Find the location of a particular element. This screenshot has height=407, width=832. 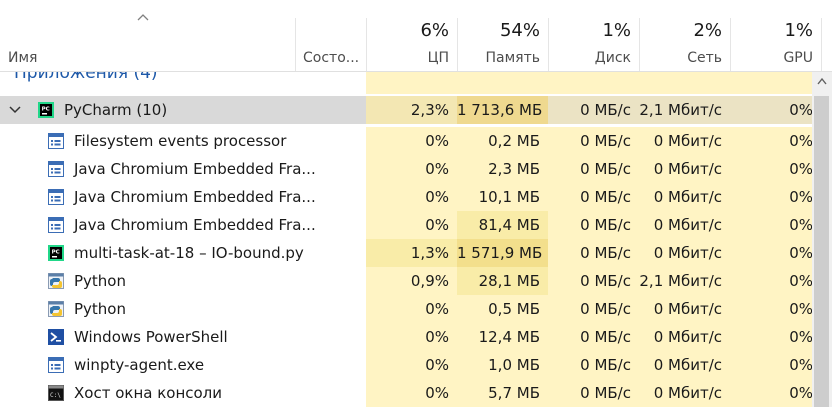

process-row: winpty-agent.exe 0% 1,0 МБ 0 МБ/с 0 Мбит/с 0% is located at coordinates (406, 365).